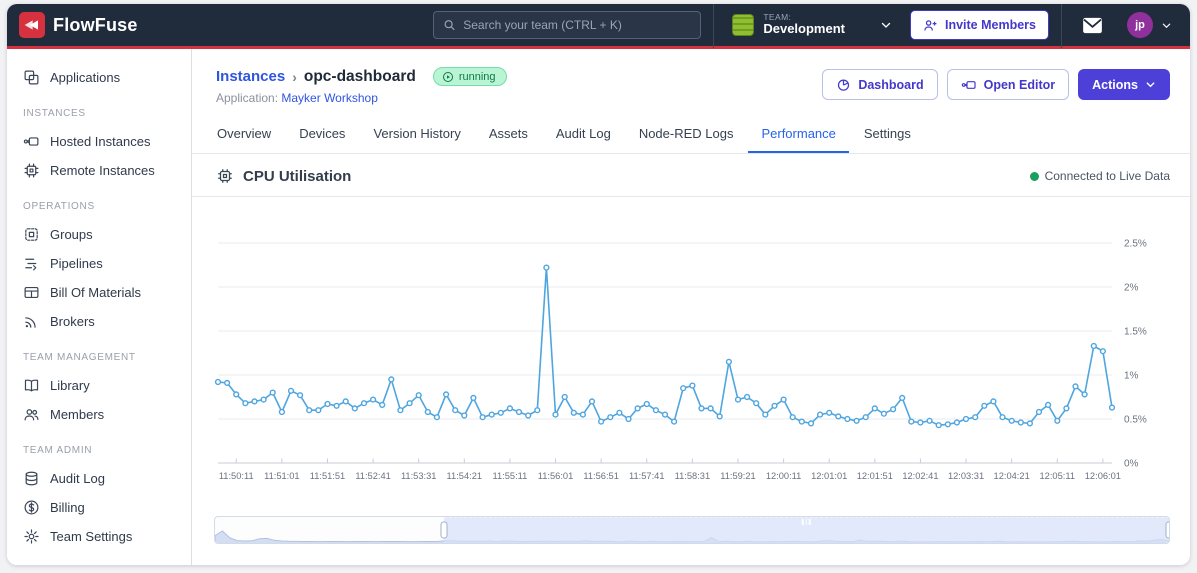 The image size is (1197, 573). What do you see at coordinates (743, 24) in the screenshot?
I see `team-avatar-icon` at bounding box center [743, 24].